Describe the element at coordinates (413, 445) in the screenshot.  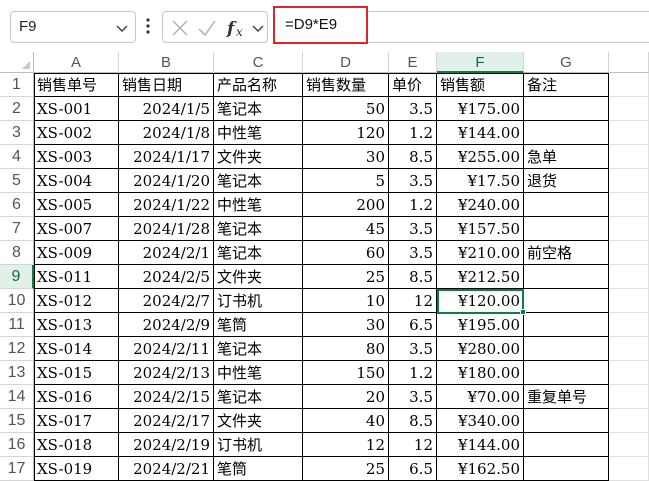
I see `cell-e16: 12` at that location.